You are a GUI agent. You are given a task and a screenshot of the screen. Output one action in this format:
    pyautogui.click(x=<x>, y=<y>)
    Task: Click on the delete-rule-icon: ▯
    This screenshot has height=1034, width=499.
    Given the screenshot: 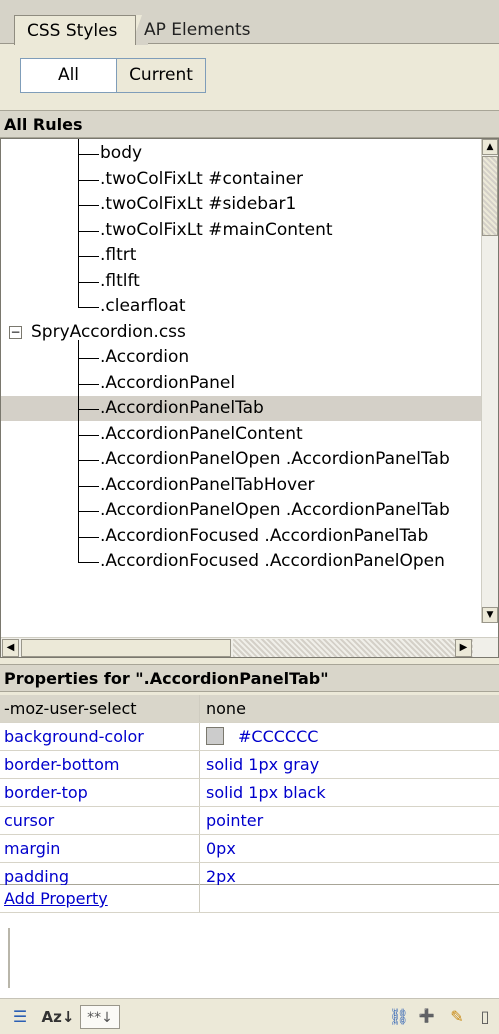 What is the action you would take?
    pyautogui.click(x=485, y=1017)
    